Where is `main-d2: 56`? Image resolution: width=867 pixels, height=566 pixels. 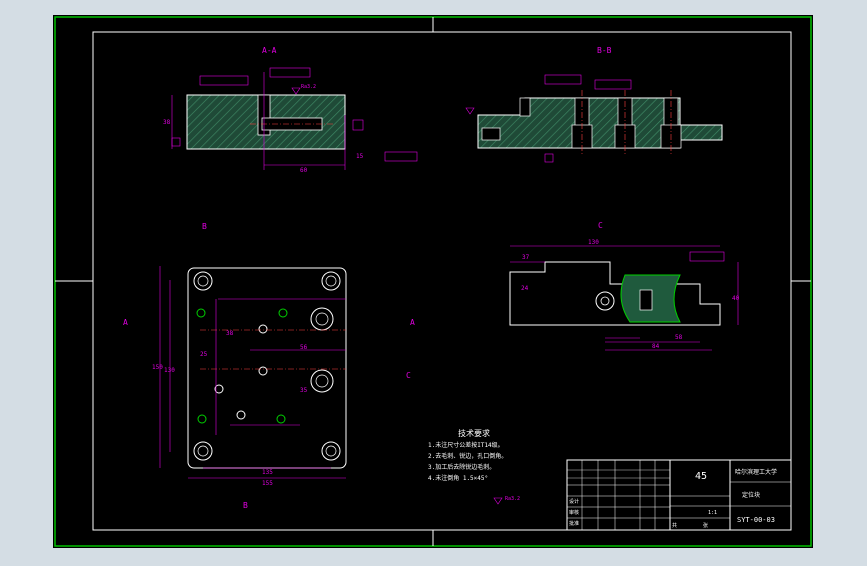
main-d2: 56 is located at coordinates (304, 347).